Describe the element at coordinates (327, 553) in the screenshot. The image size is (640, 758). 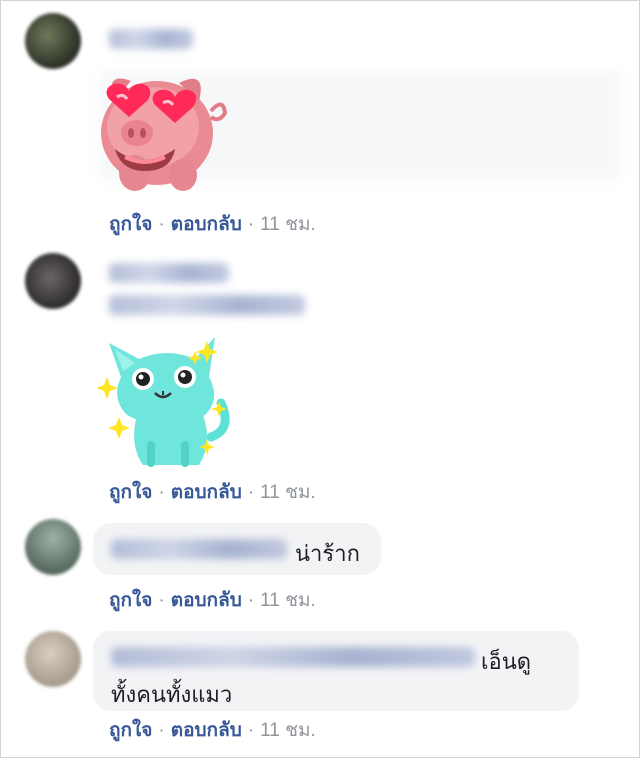
I see `comment-text: น่าร้าก` at that location.